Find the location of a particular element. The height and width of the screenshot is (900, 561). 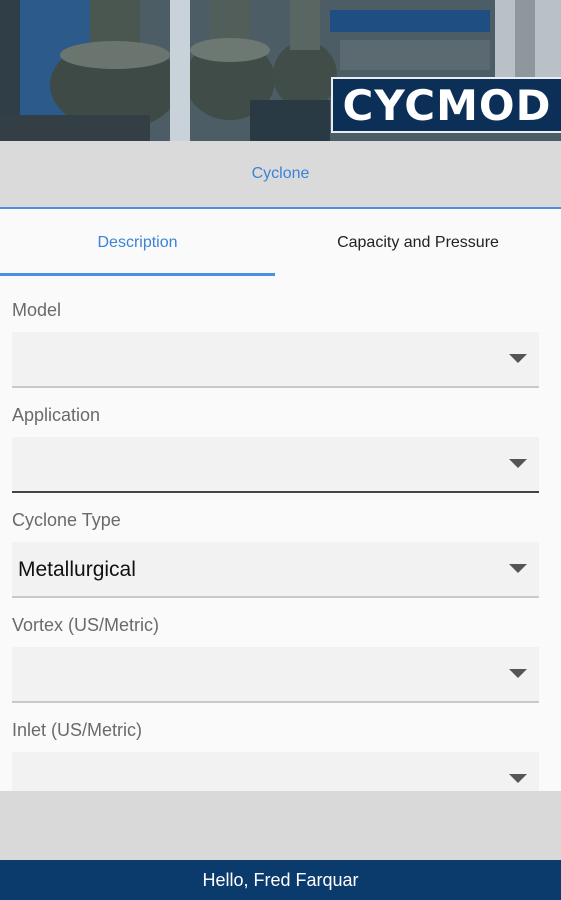

cyclone-type-select-value: Metallurgical is located at coordinates (77, 569).